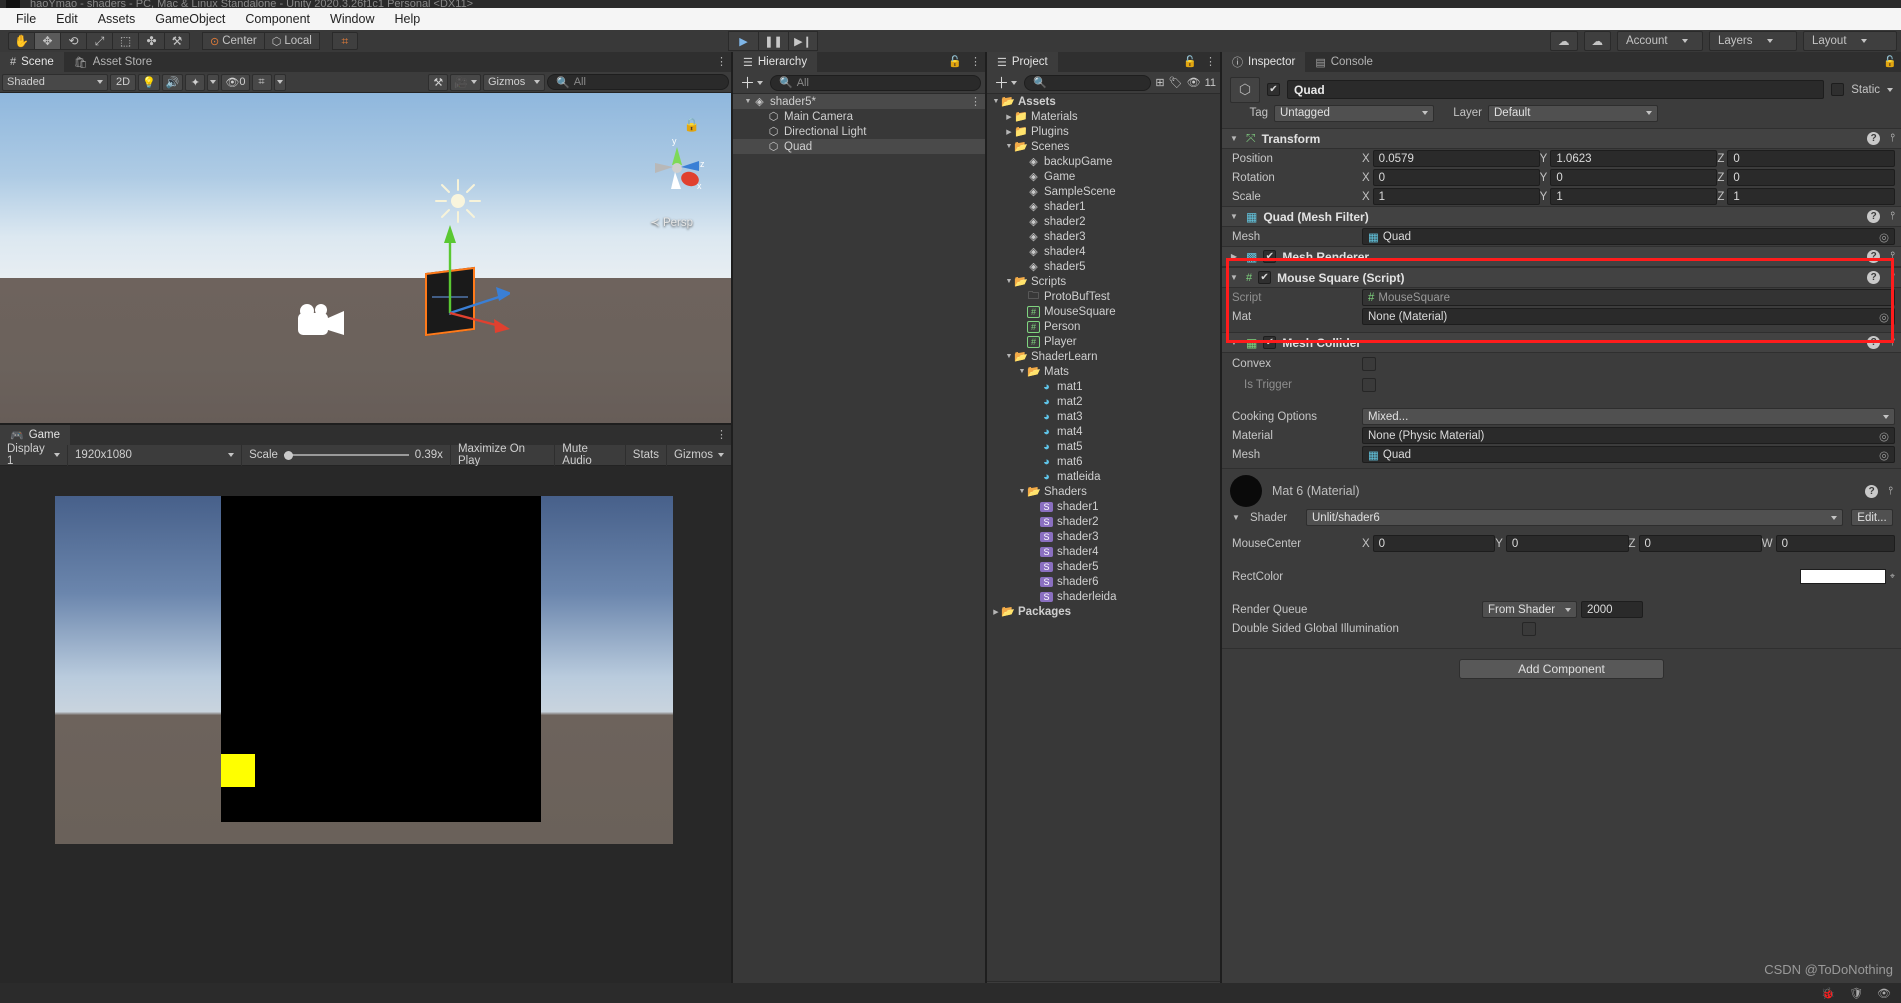 The image size is (1901, 1003). What do you see at coordinates (1103, 191) in the screenshot?
I see `project-item-samplescene: ◈ SampleScene` at bounding box center [1103, 191].